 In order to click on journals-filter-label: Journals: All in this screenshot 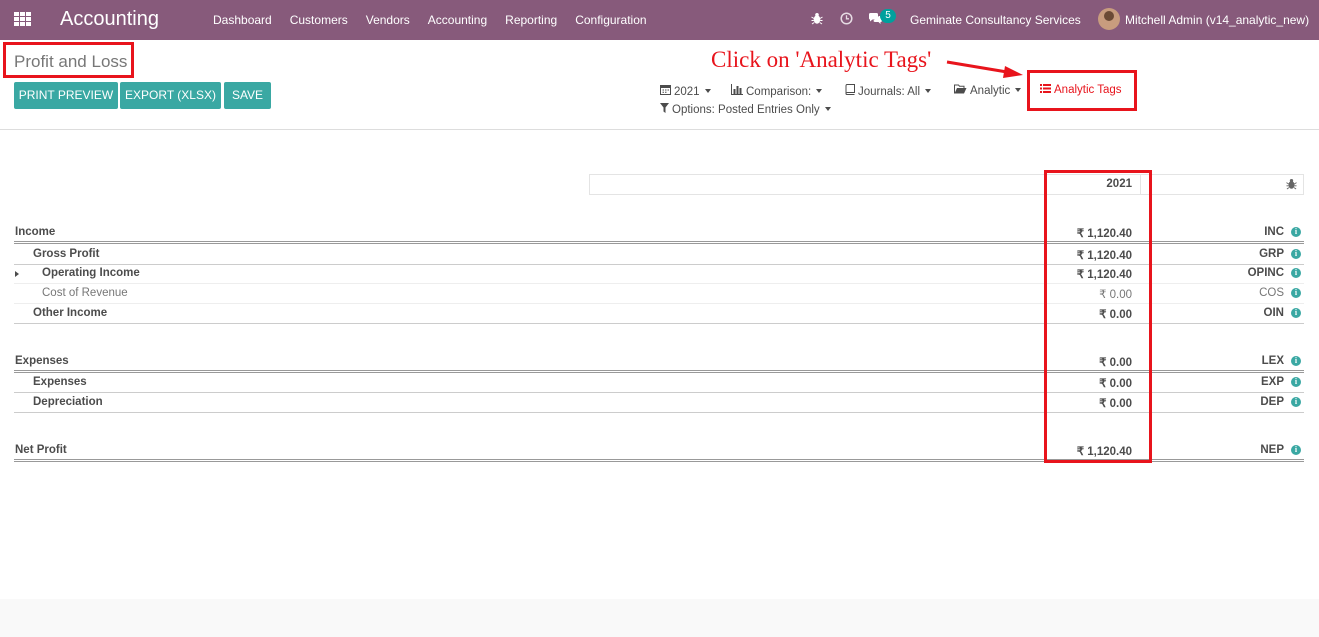, I will do `click(889, 92)`.